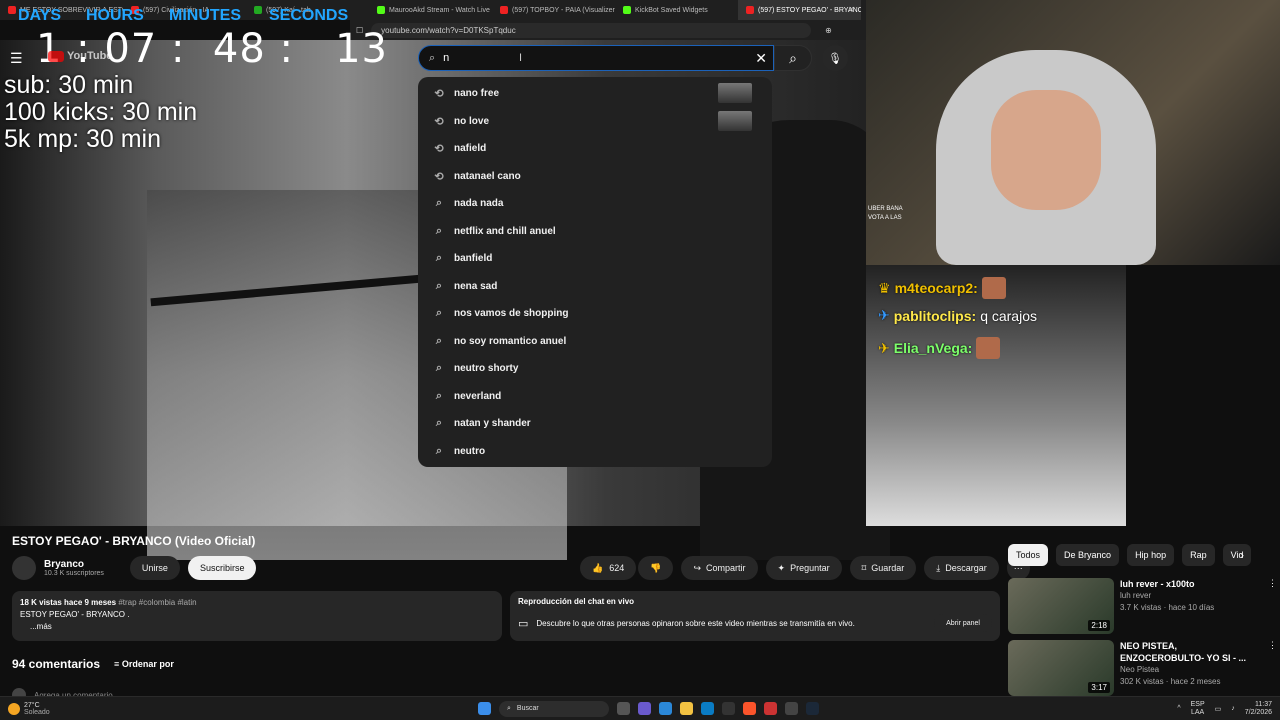 The width and height of the screenshot is (1280, 720). Describe the element at coordinates (595, 424) in the screenshot. I see `search-suggestion: ⌕ natan y shander` at that location.